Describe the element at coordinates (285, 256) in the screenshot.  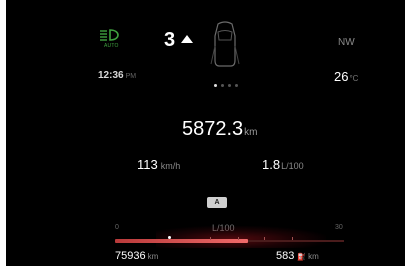
I see `fuel-range-value: 583` at that location.